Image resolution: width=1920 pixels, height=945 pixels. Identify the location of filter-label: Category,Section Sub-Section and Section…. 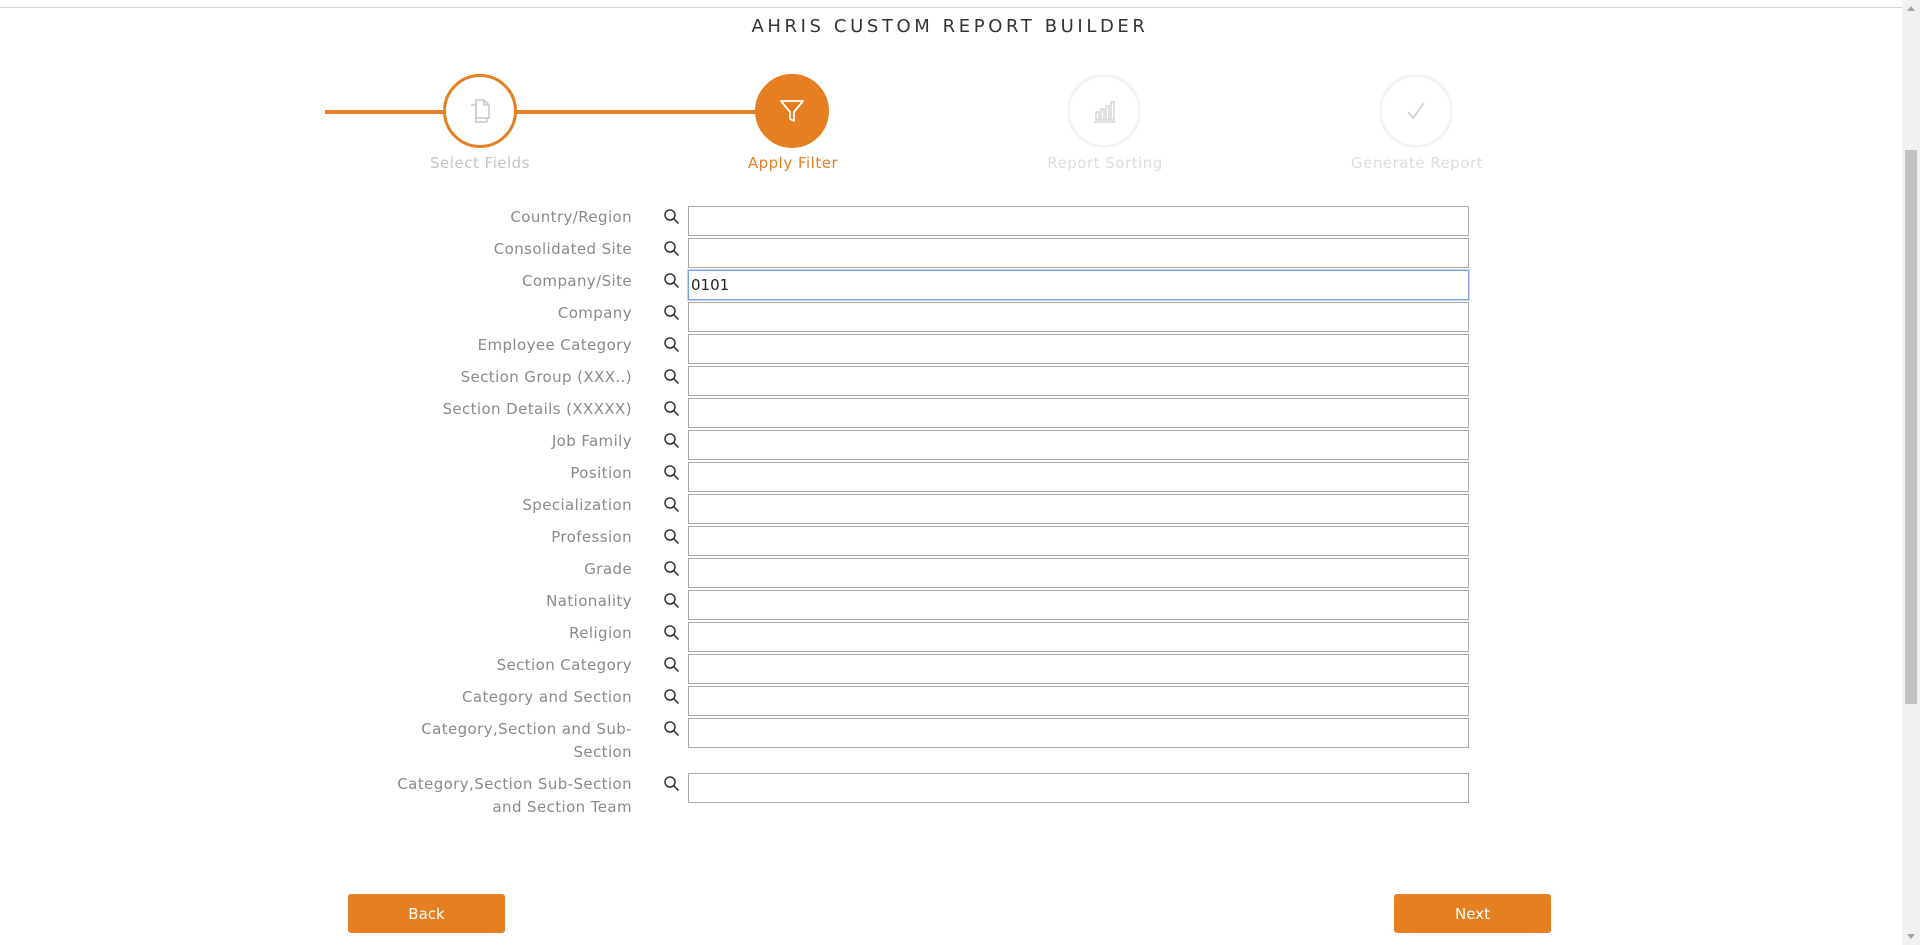
(514, 795).